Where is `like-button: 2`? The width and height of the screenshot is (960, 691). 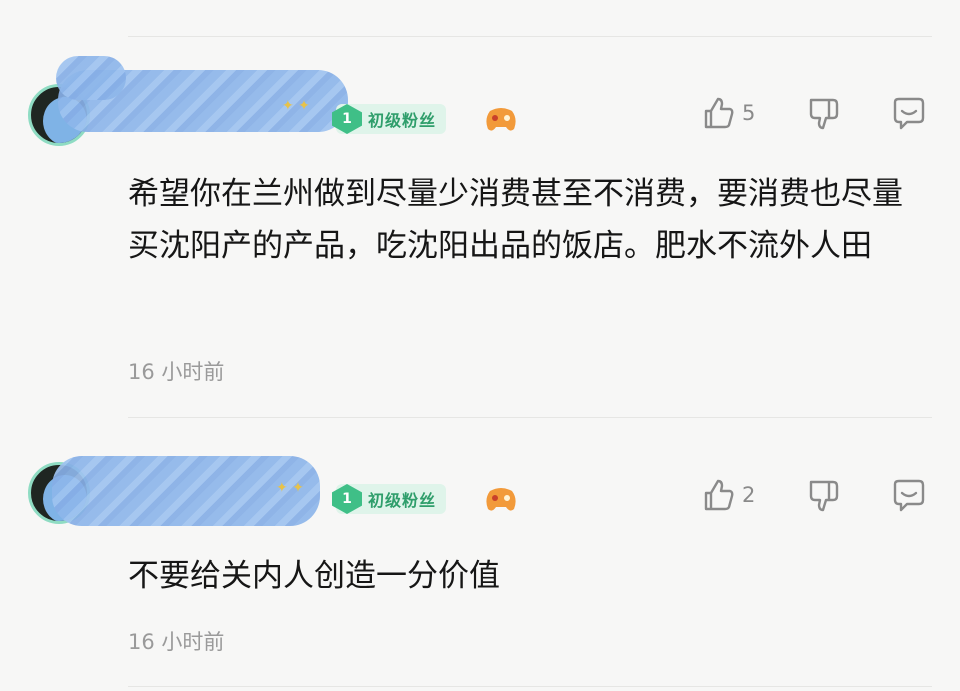
like-button: 2 is located at coordinates (728, 495).